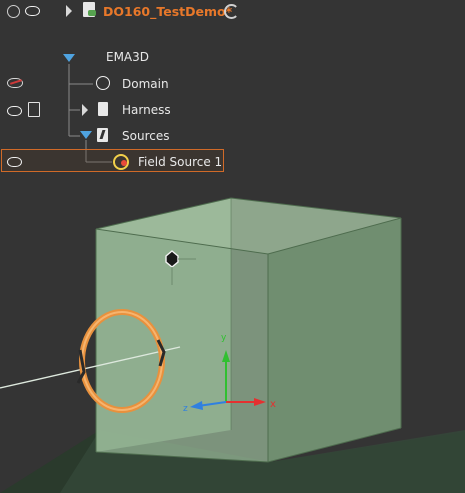 This screenshot has width=465, height=493. Describe the element at coordinates (145, 84) in the screenshot. I see `tree-item-domain: Domain` at that location.